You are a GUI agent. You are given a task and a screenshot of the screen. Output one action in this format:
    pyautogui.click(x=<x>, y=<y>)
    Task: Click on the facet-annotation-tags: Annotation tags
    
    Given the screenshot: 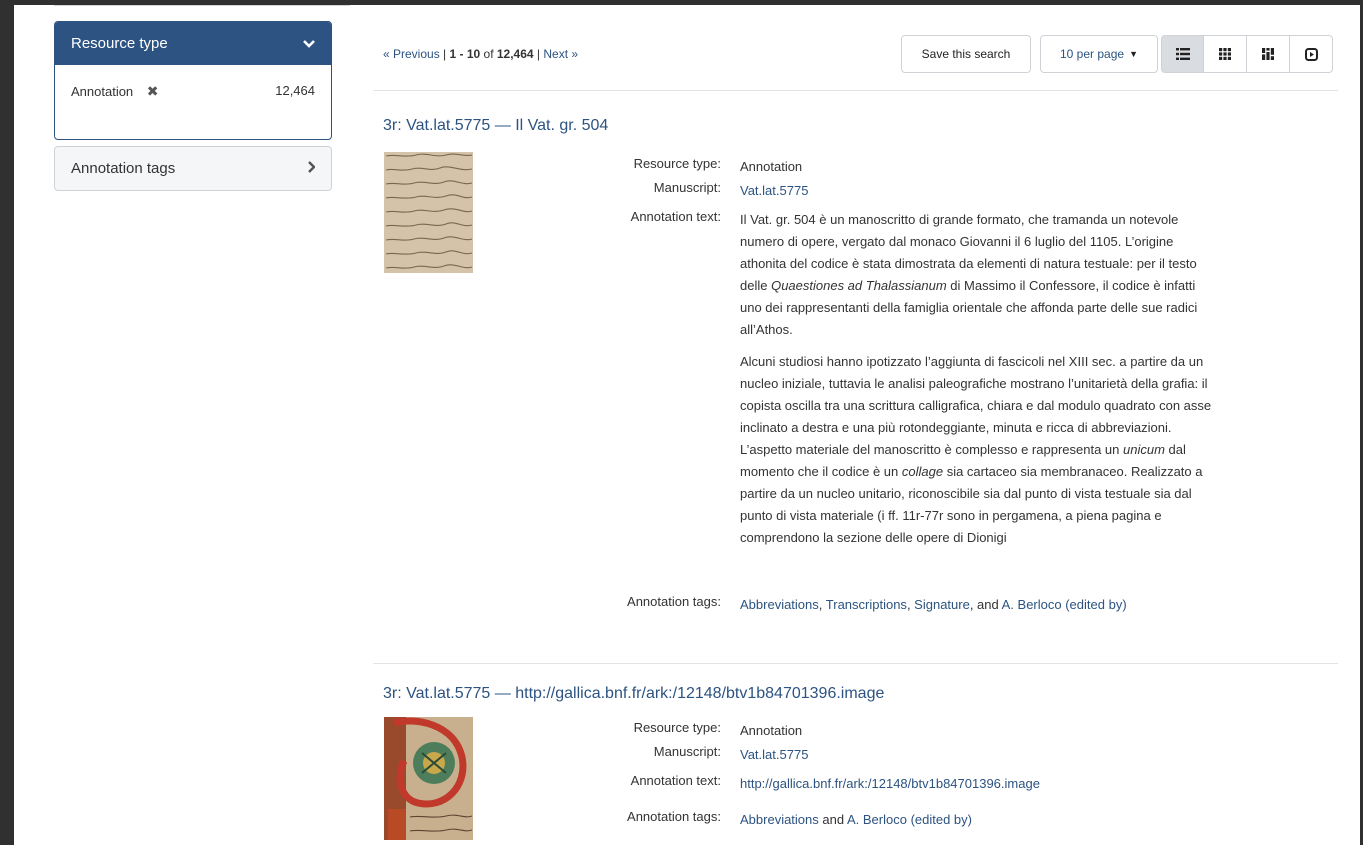 What is the action you would take?
    pyautogui.click(x=193, y=168)
    